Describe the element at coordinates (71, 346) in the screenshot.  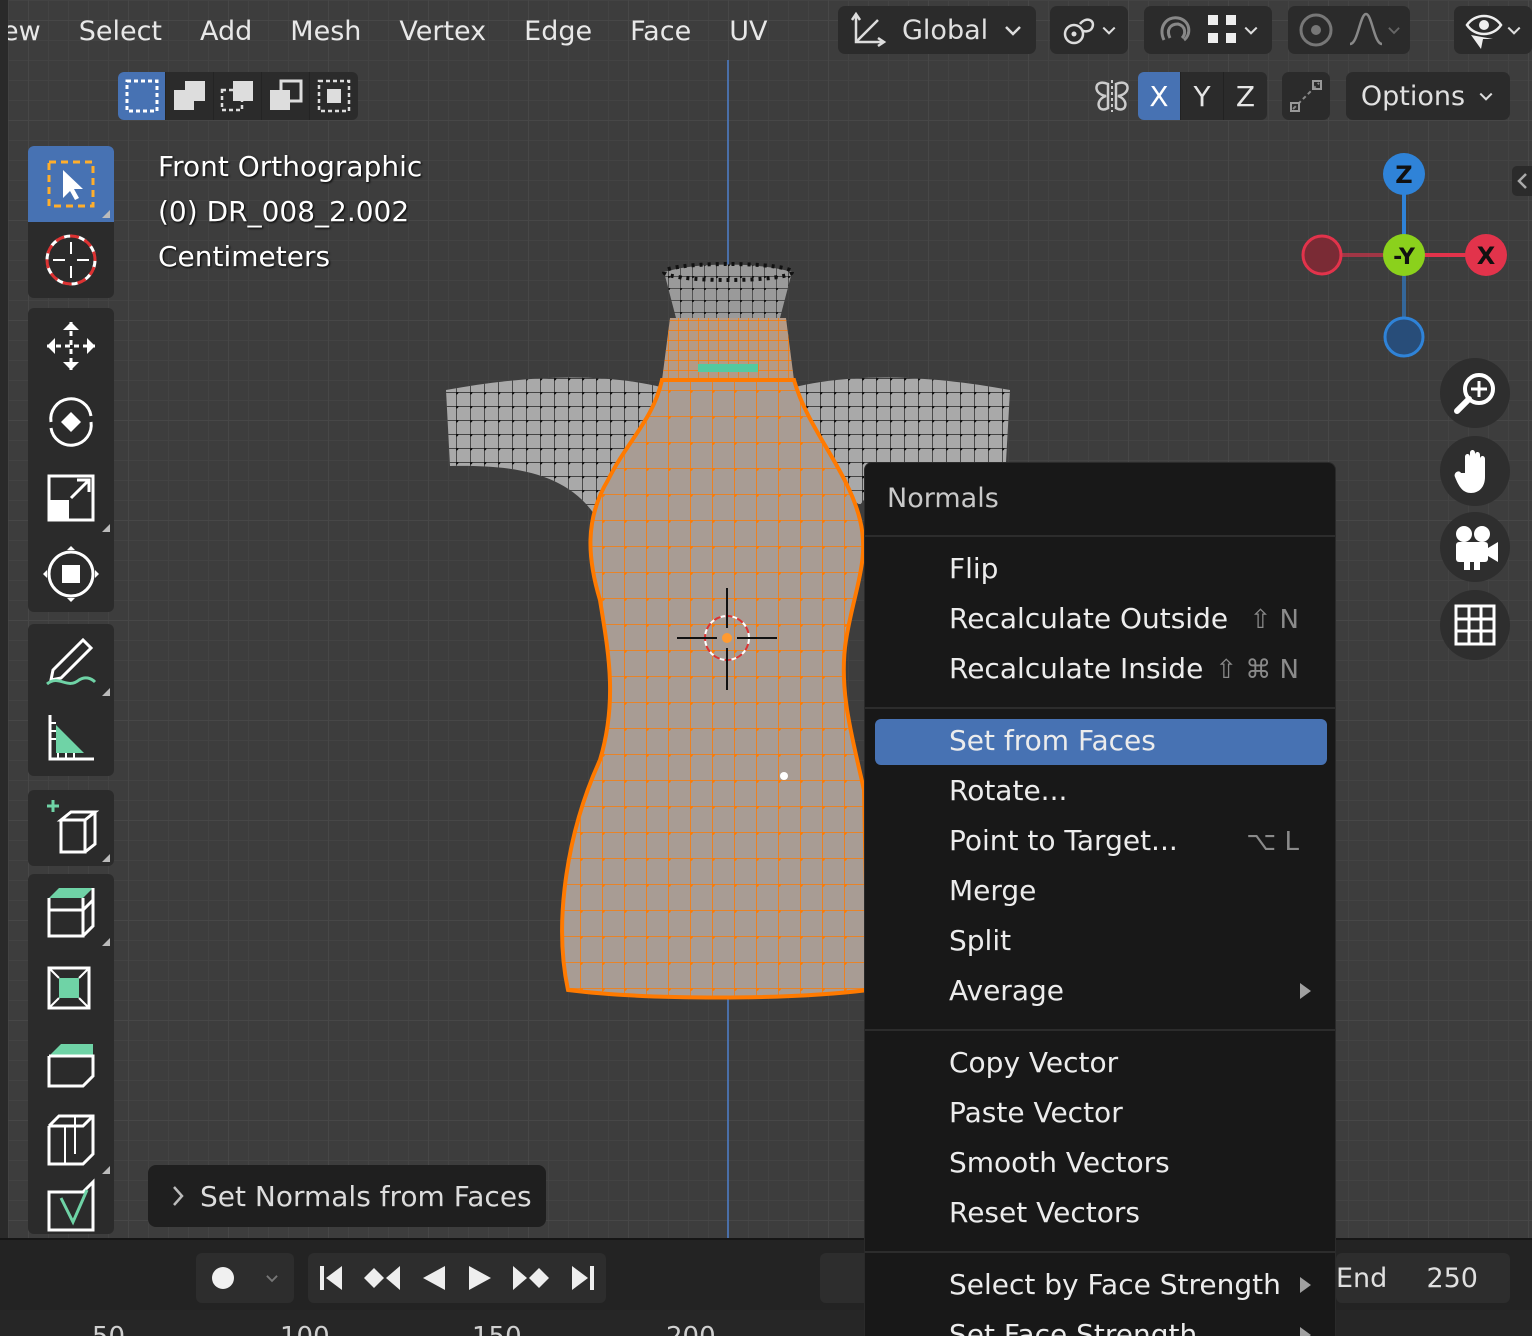
I see `tool-move` at that location.